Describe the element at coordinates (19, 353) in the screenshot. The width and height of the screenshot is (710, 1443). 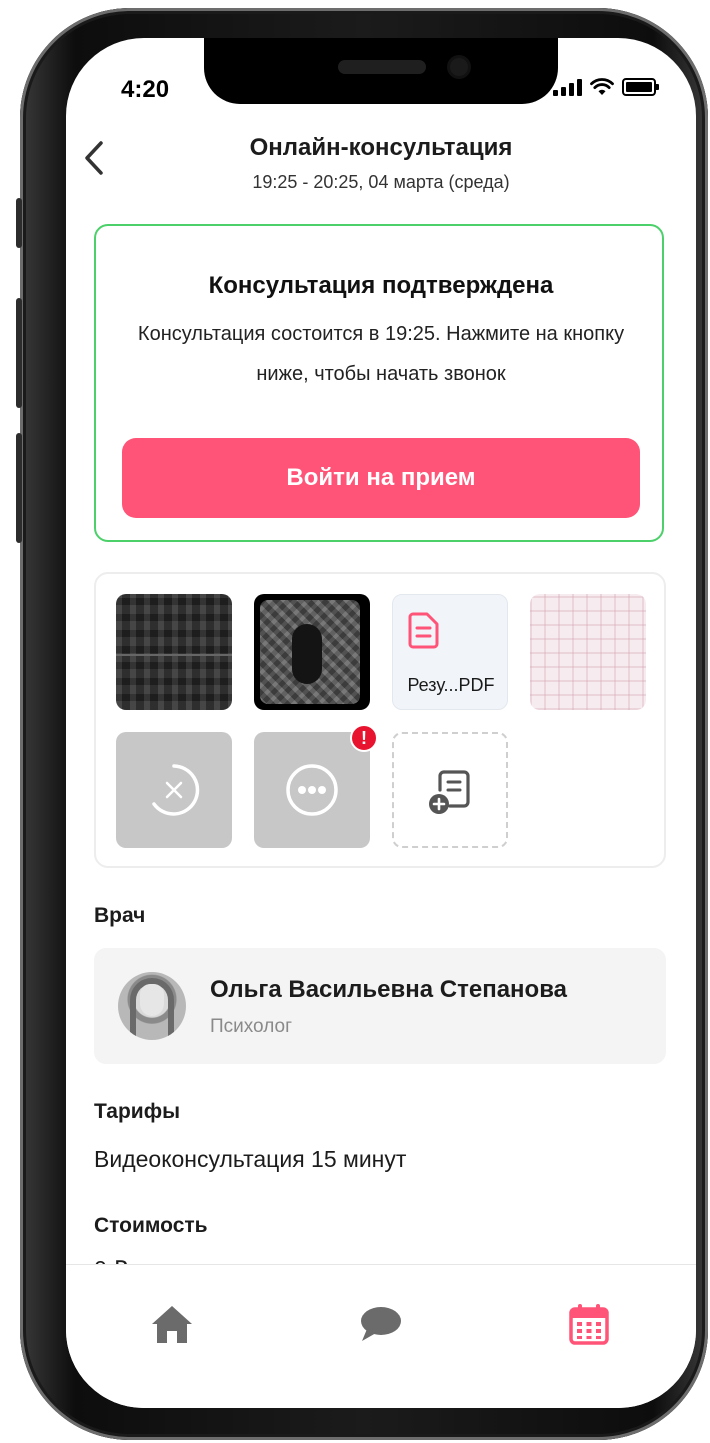
I see `side-button-volume-up` at that location.